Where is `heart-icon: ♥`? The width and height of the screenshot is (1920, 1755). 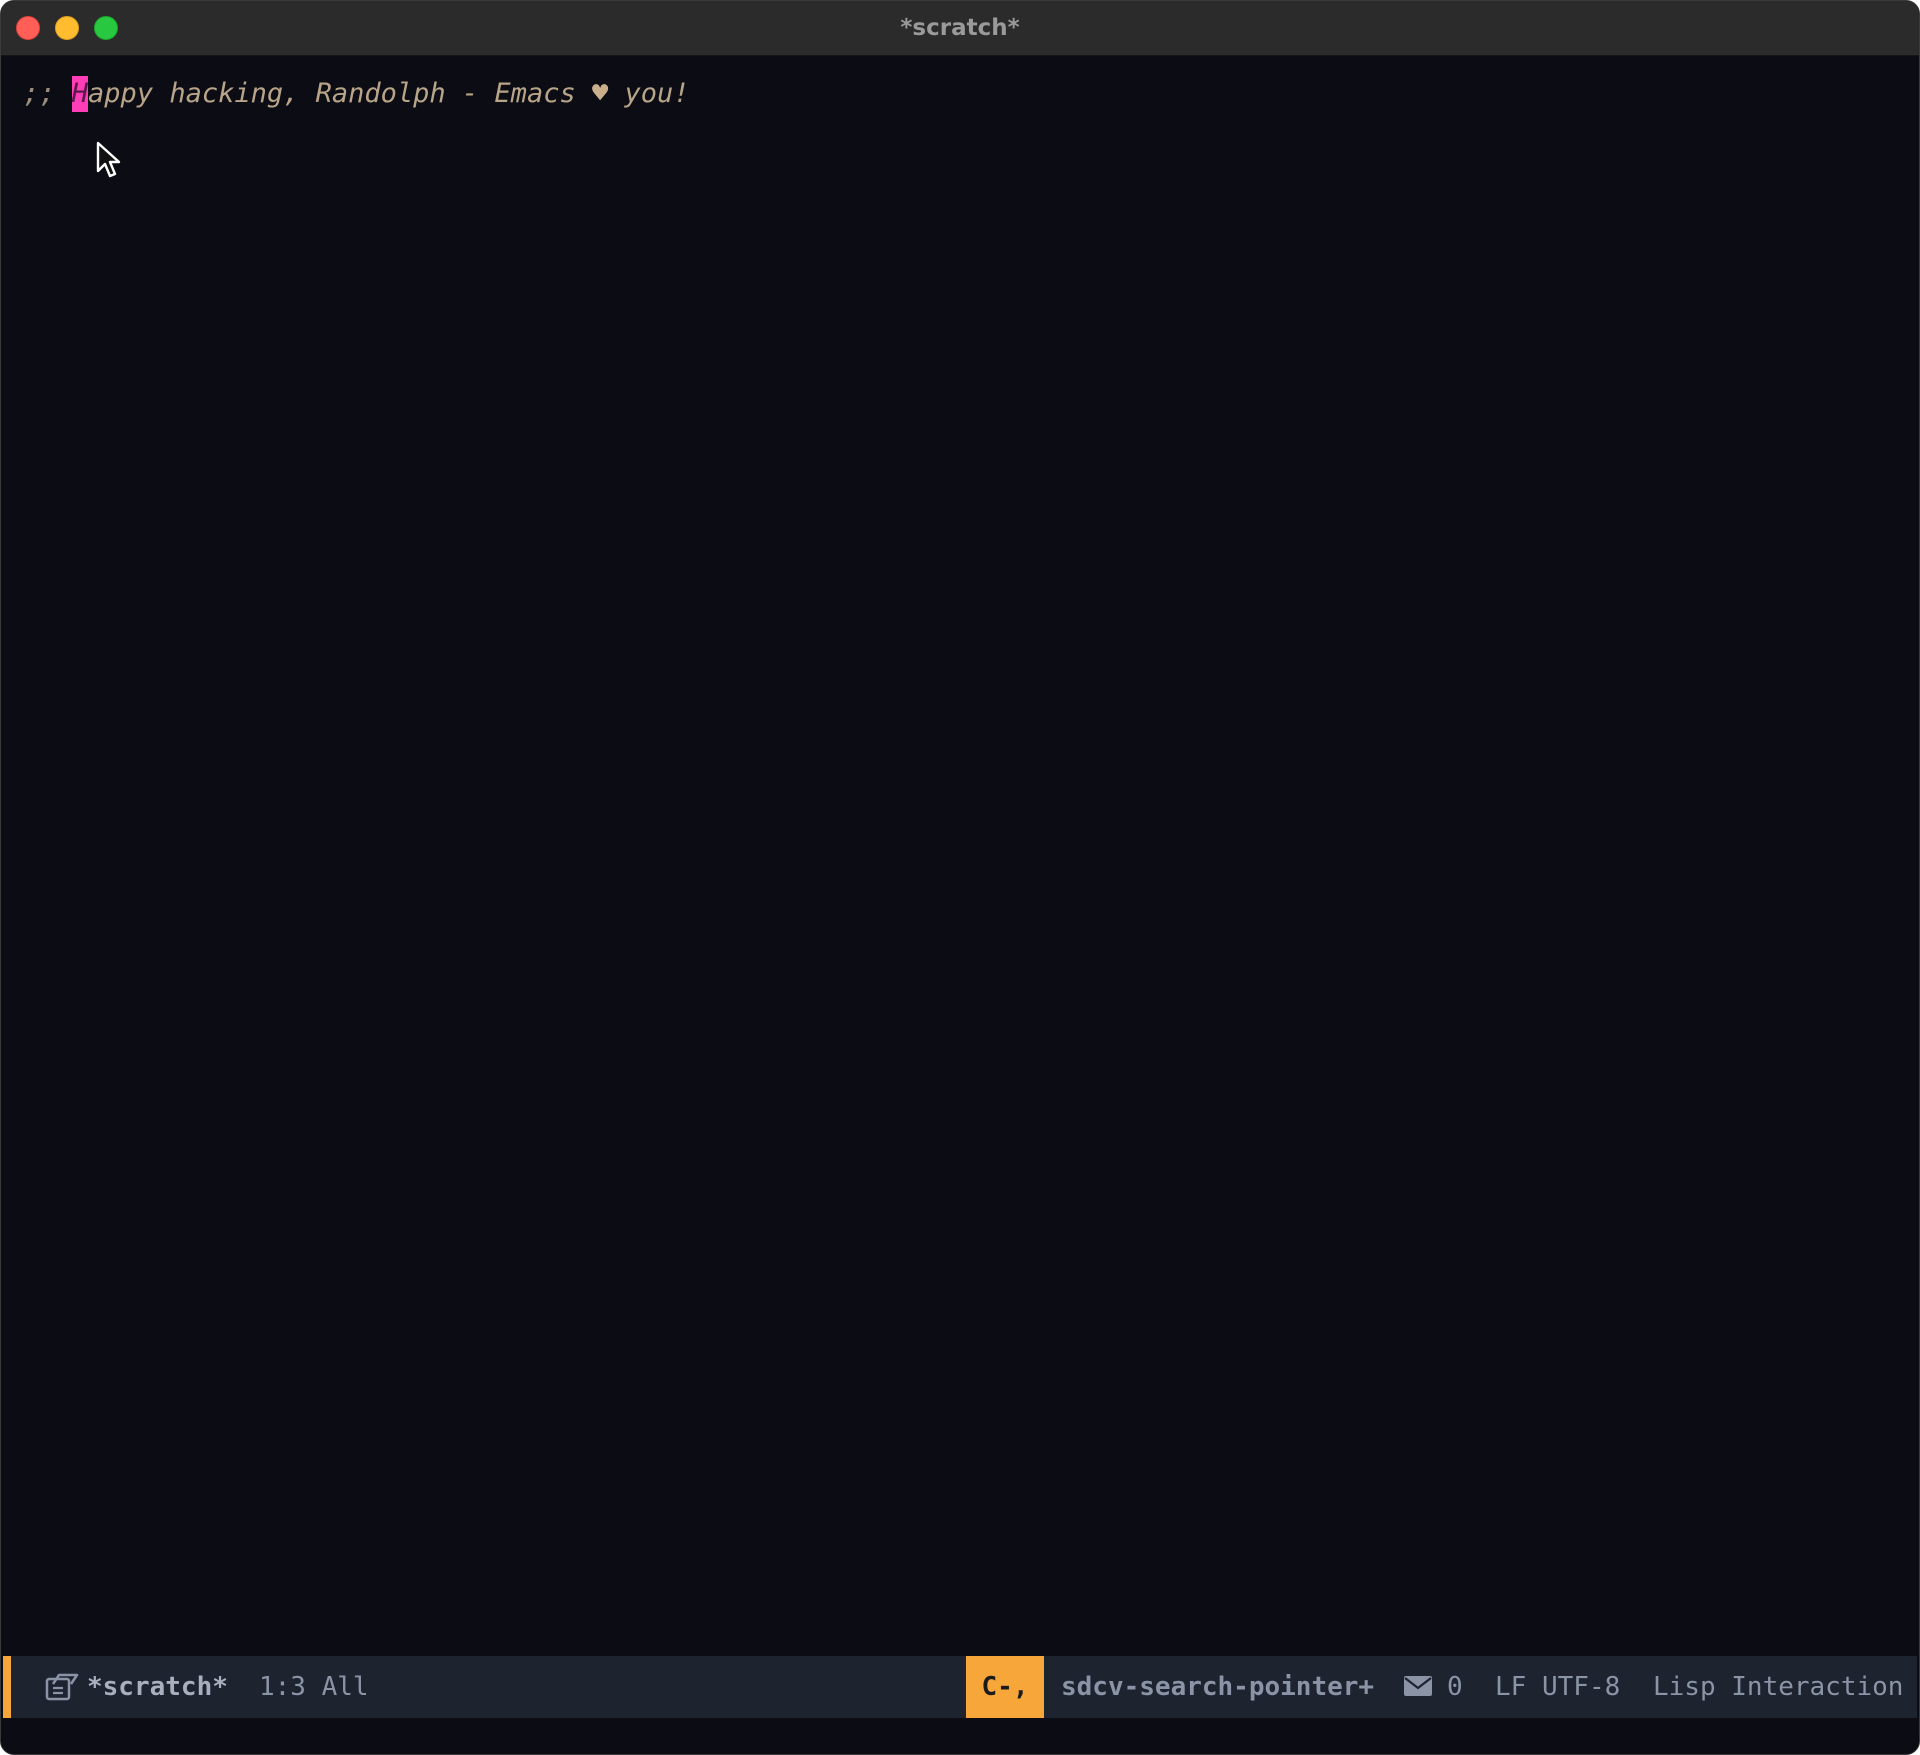
heart-icon: ♥ is located at coordinates (600, 93).